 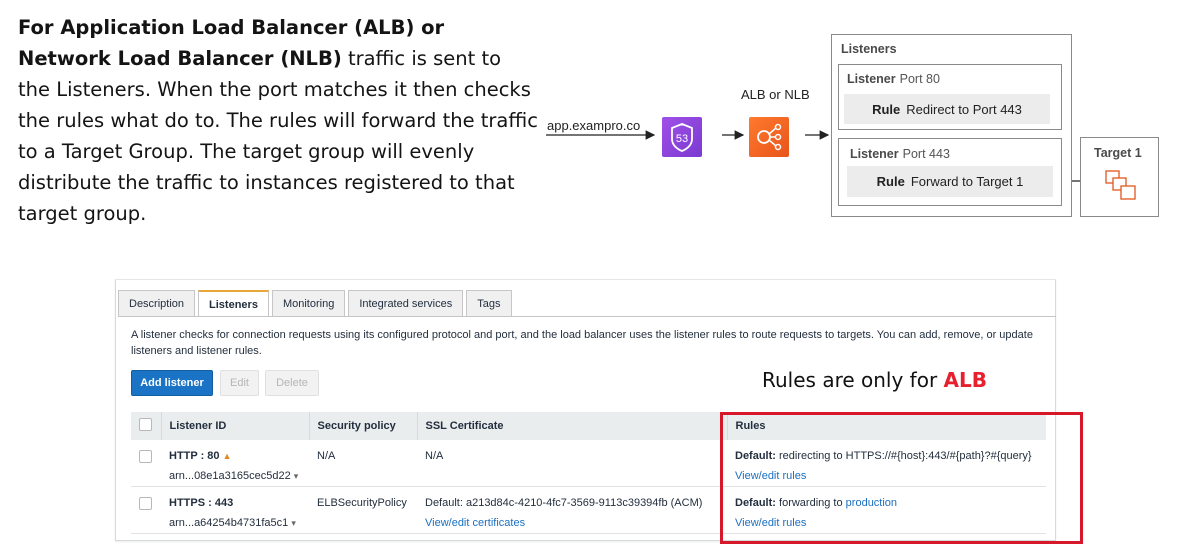 What do you see at coordinates (1118, 153) in the screenshot?
I see `target-title: Target 1` at bounding box center [1118, 153].